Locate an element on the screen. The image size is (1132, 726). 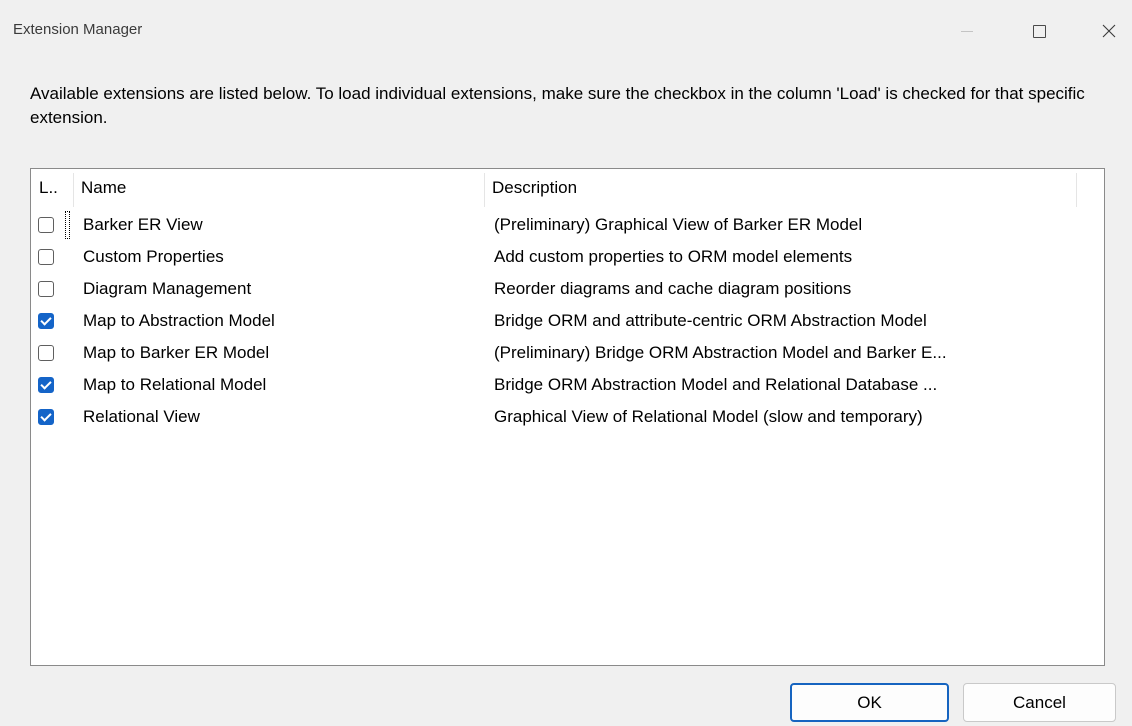
extension-name: Map to Relational Model is located at coordinates (175, 384).